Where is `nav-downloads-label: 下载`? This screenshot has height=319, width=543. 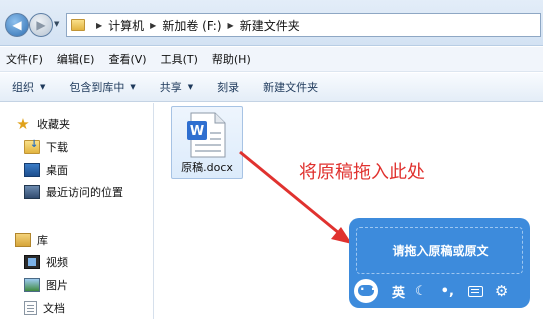 nav-downloads-label: 下载 is located at coordinates (57, 147).